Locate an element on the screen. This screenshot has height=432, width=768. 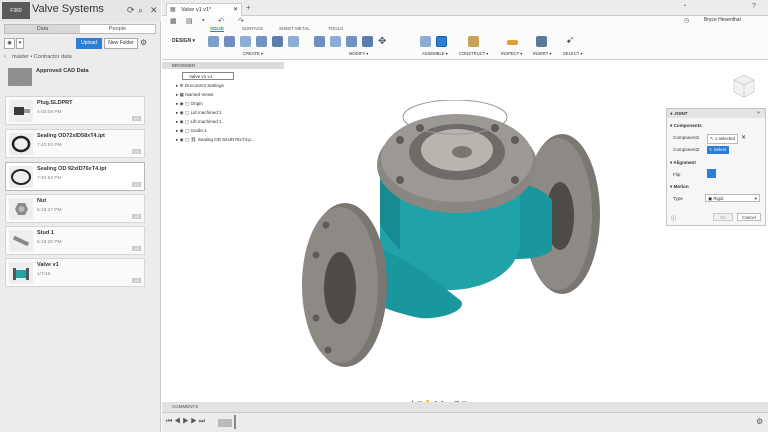
press-pull-icon is located at coordinates (319, 41).